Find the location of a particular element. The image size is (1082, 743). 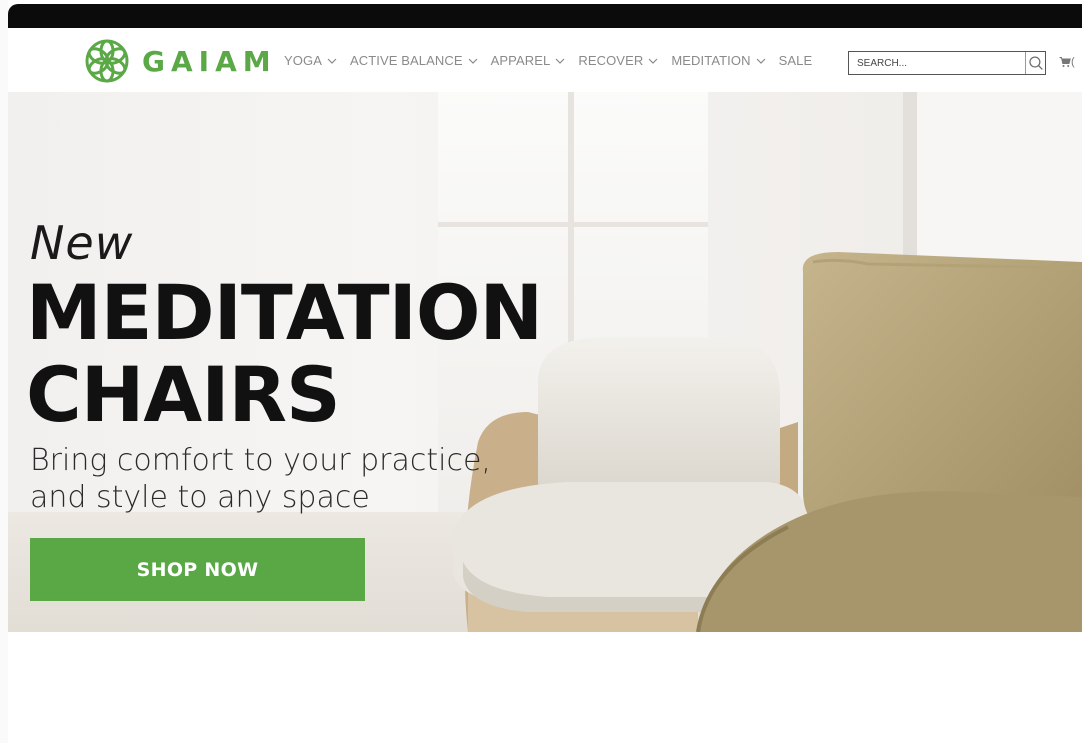

gaiam-logo: GAIAM is located at coordinates (180, 61).